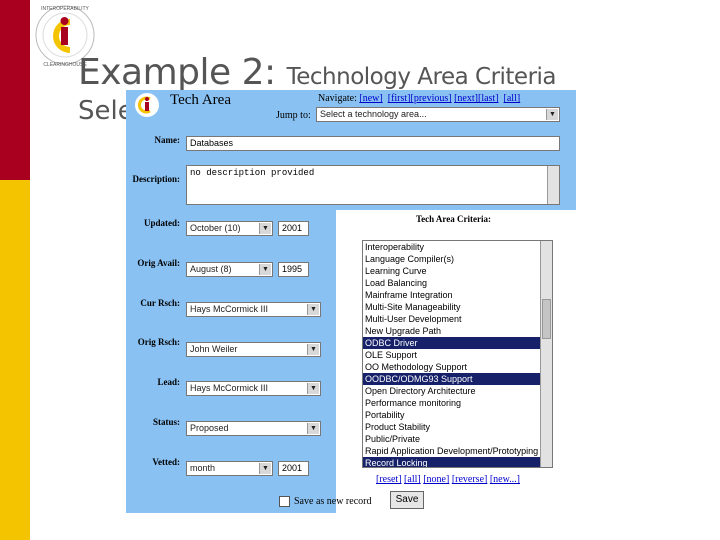 This screenshot has height=540, width=720. Describe the element at coordinates (457, 319) in the screenshot. I see `criteria-option: Multi-User Development` at that location.